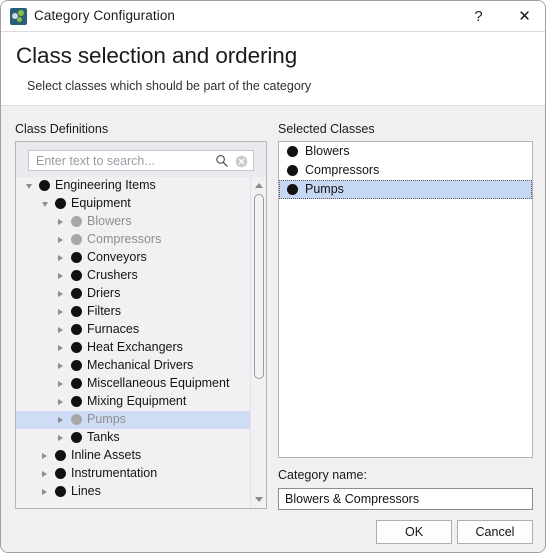 The image size is (546, 553). What do you see at coordinates (133, 222) in the screenshot?
I see `tree-item-blowers: Blowers` at bounding box center [133, 222].